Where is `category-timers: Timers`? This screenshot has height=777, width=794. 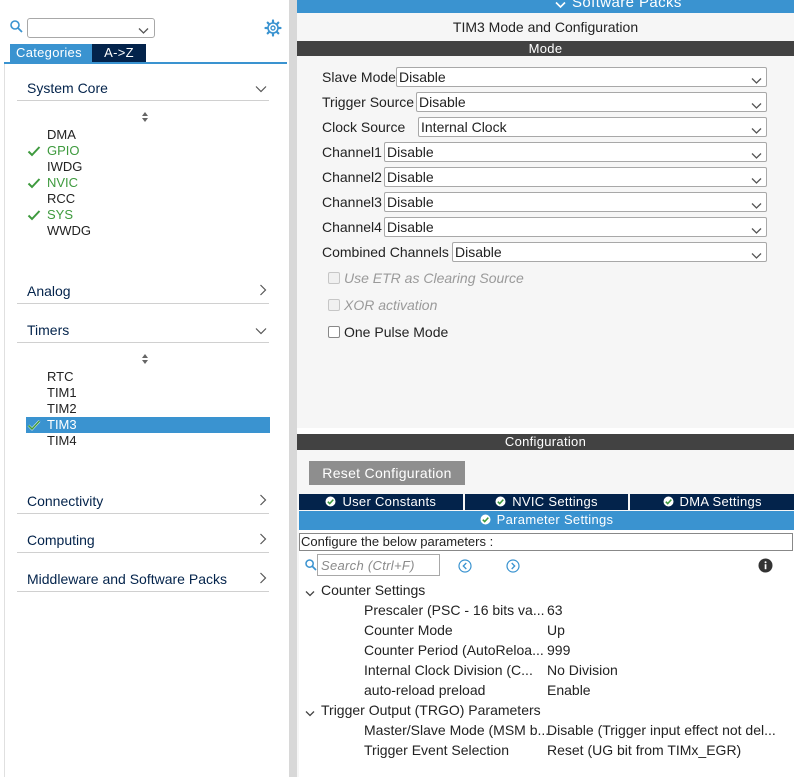 category-timers: Timers is located at coordinates (143, 330).